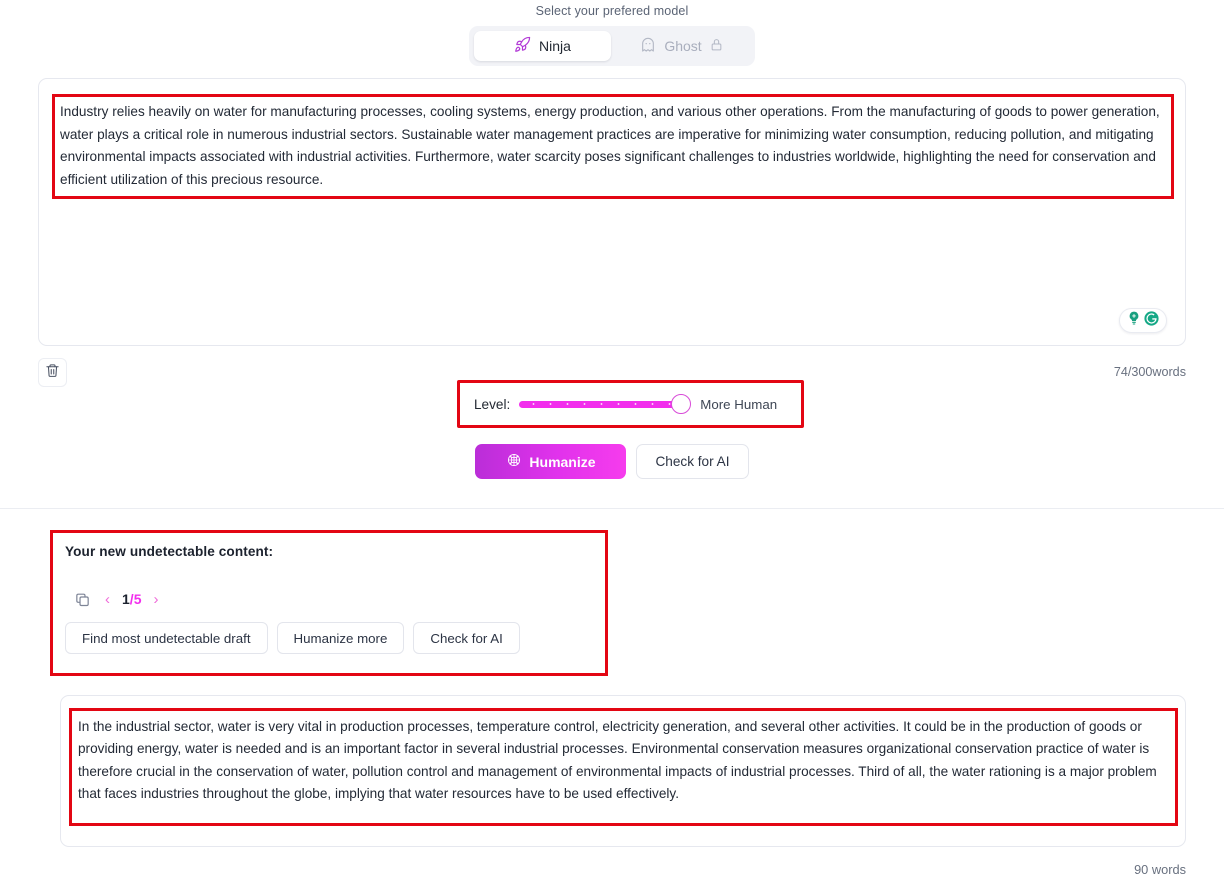 The image size is (1224, 889). I want to click on brain-icon, so click(514, 461).